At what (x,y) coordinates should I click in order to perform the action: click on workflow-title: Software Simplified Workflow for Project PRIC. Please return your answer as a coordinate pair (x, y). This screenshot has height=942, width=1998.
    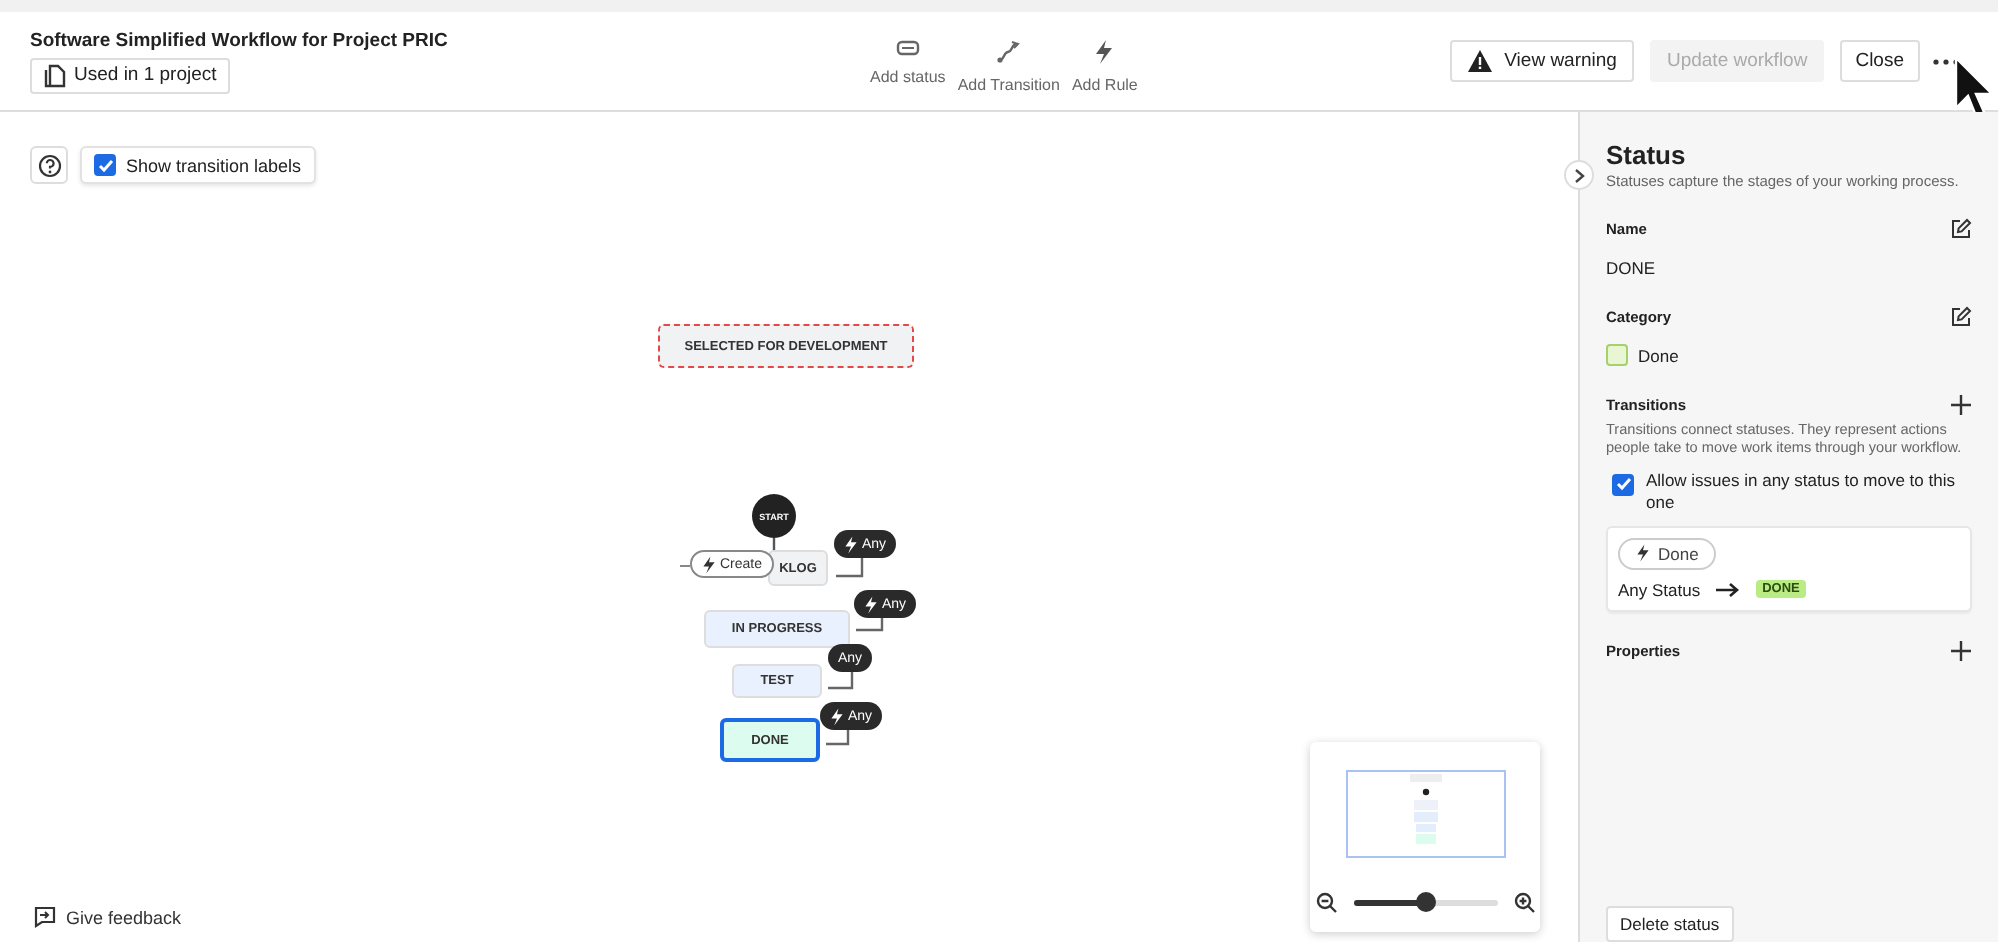
    Looking at the image, I should click on (240, 40).